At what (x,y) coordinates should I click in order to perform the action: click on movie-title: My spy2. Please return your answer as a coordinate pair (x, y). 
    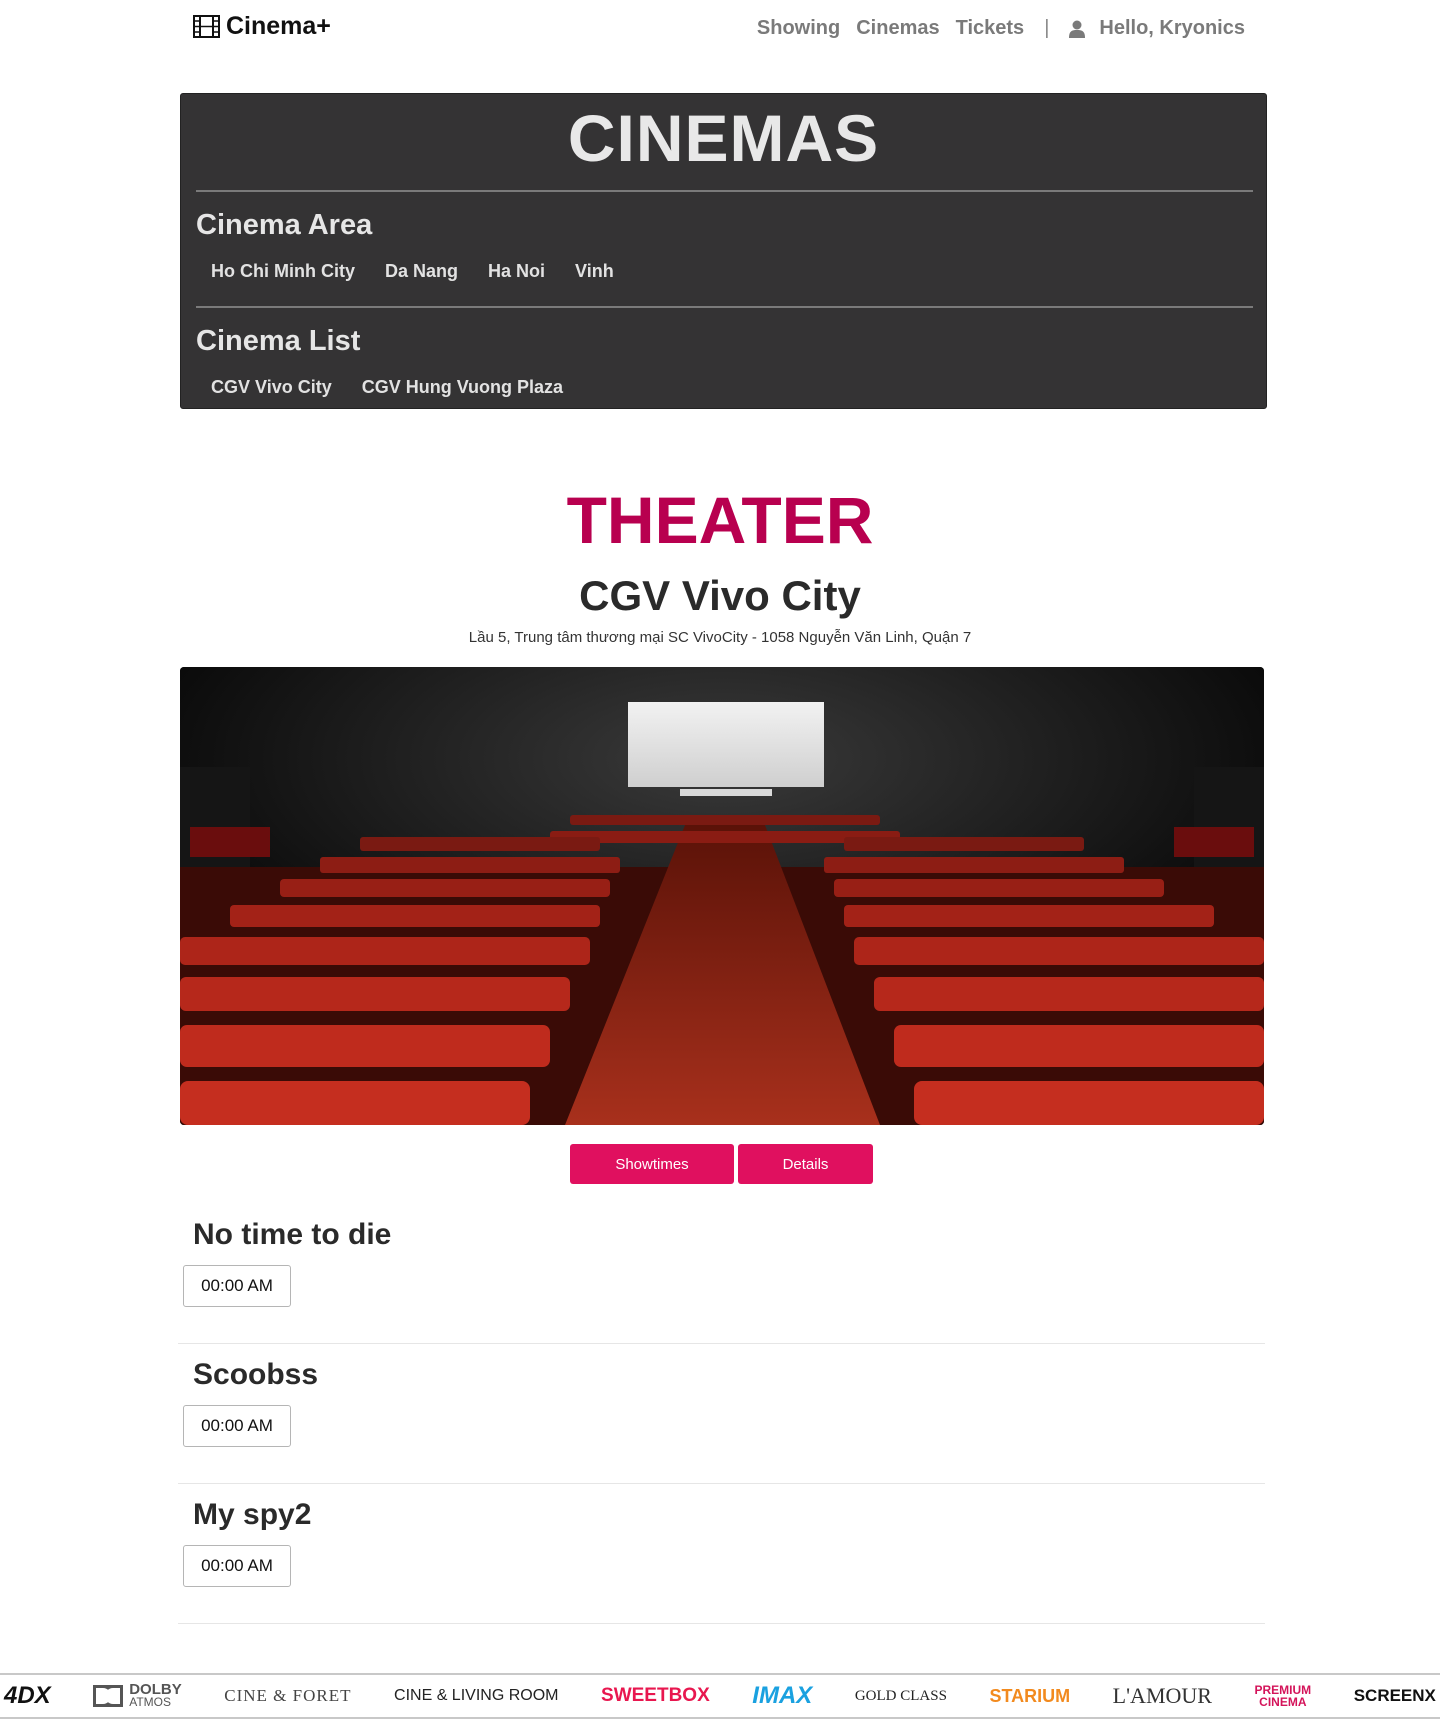
    Looking at the image, I should click on (252, 1514).